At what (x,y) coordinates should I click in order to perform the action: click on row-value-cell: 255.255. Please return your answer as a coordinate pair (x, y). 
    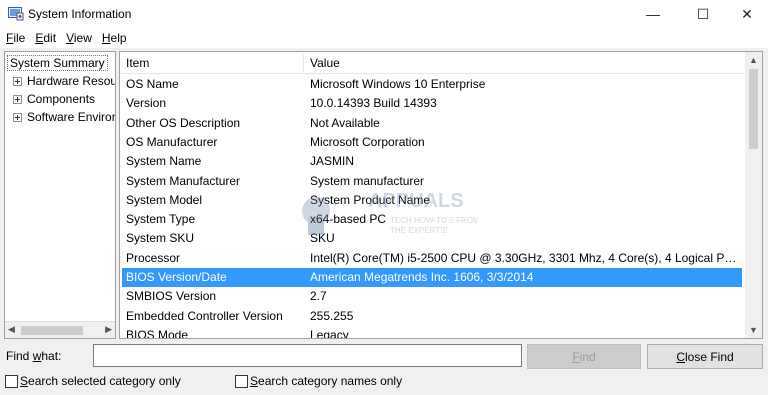
    Looking at the image, I should click on (332, 315).